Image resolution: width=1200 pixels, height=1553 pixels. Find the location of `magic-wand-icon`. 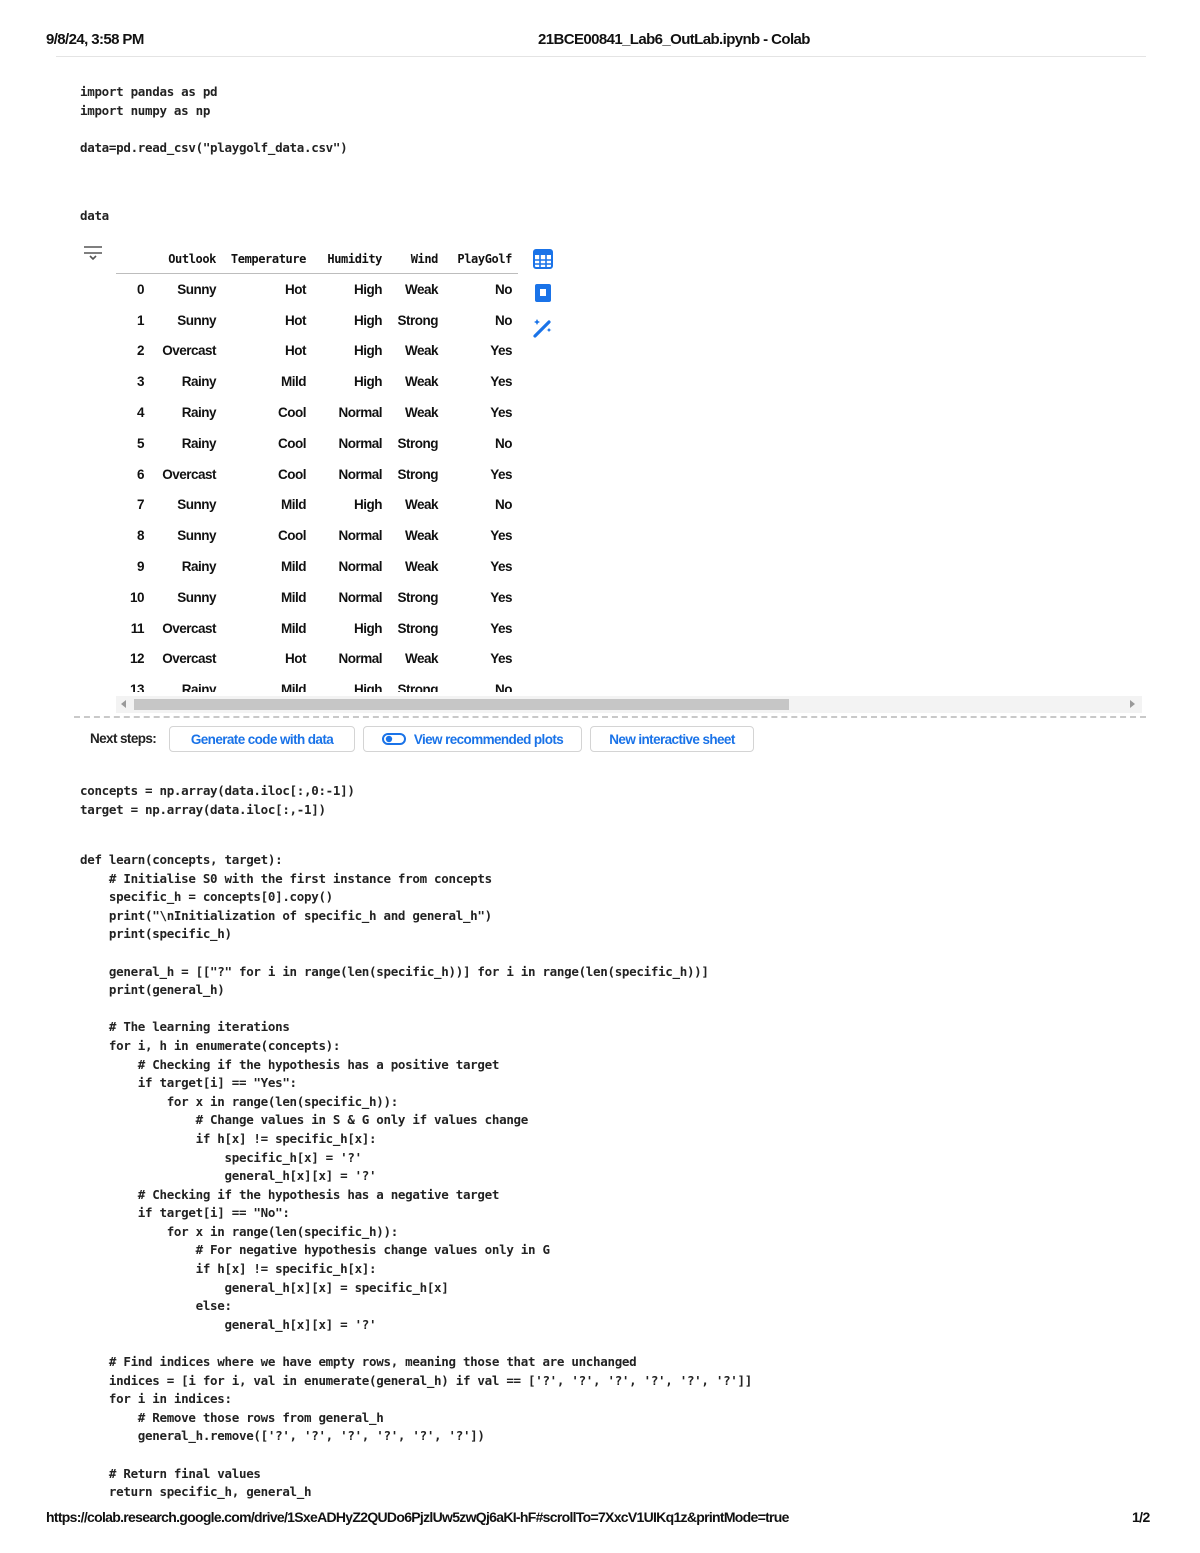

magic-wand-icon is located at coordinates (543, 327).